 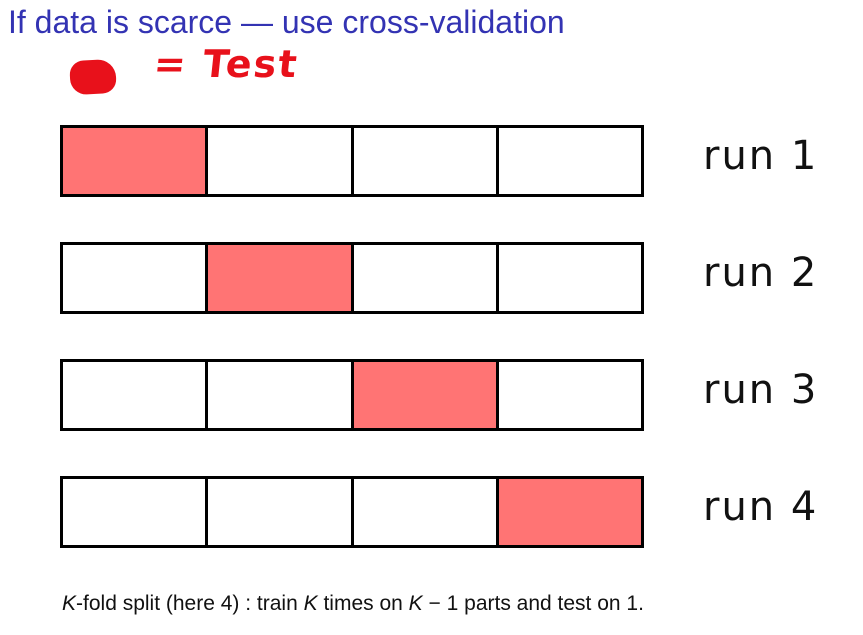 I want to click on caption-part-2: times on, so click(x=363, y=603).